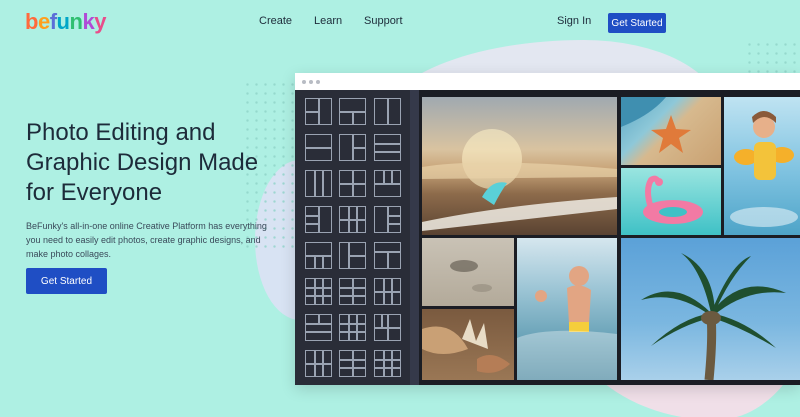 The image size is (800, 417). Describe the element at coordinates (414, 237) in the screenshot. I see `panel-divider` at that location.